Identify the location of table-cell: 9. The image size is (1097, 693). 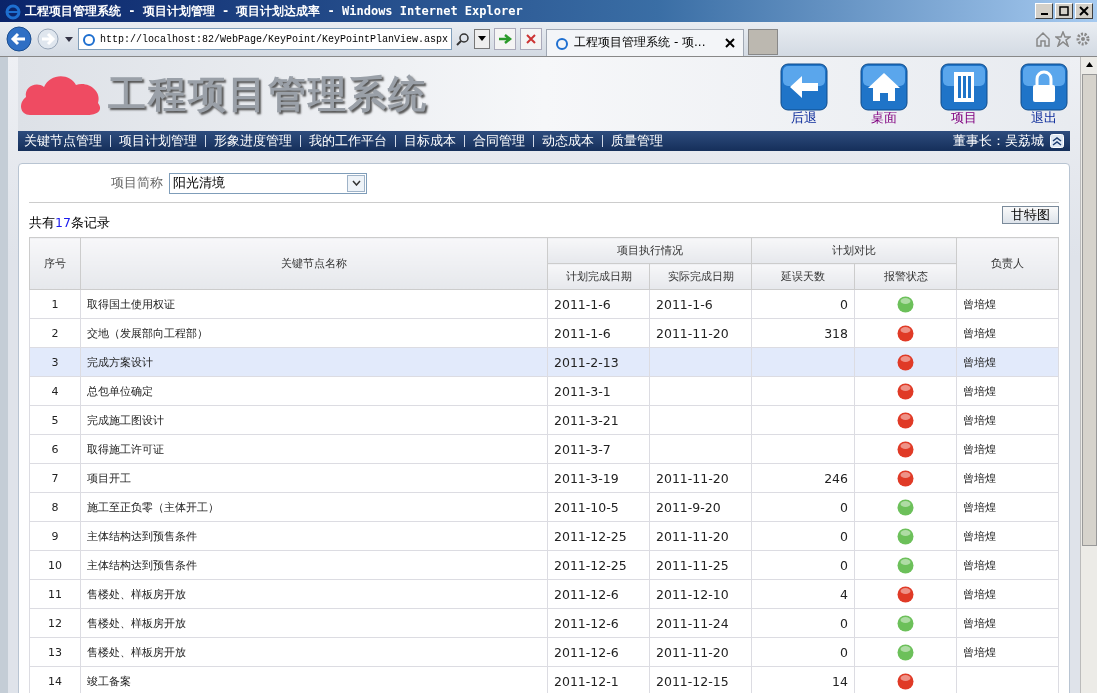
(55, 536).